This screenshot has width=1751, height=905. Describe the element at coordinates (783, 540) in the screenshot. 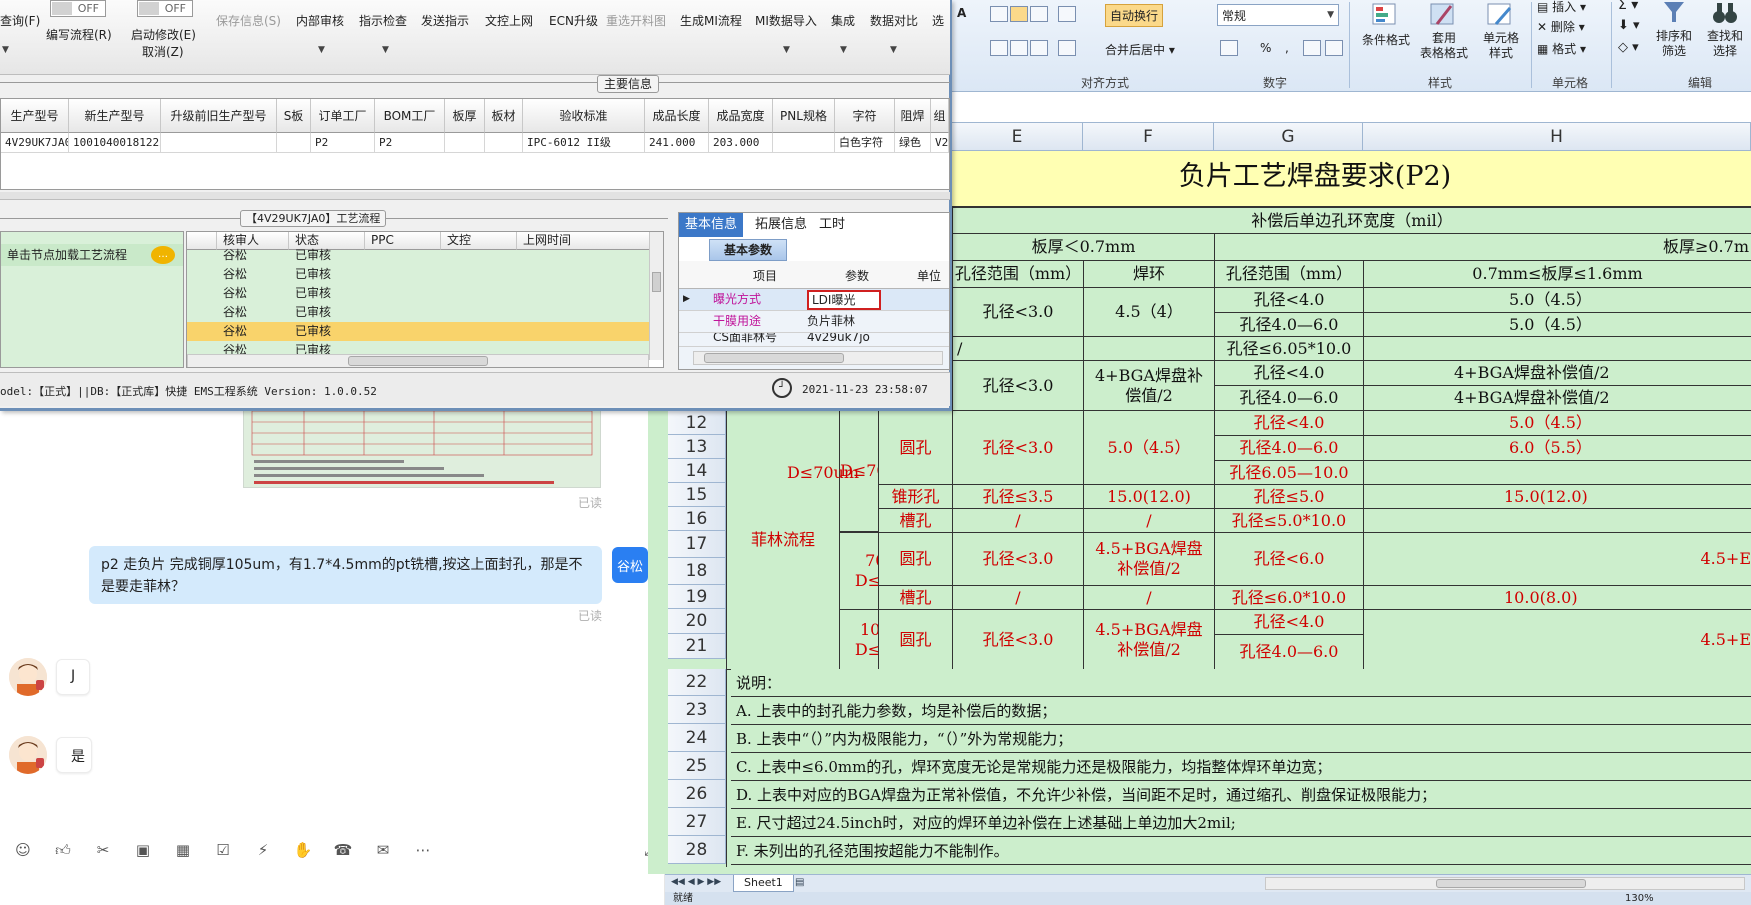

I see `cell-film-flow: 菲林流程` at that location.